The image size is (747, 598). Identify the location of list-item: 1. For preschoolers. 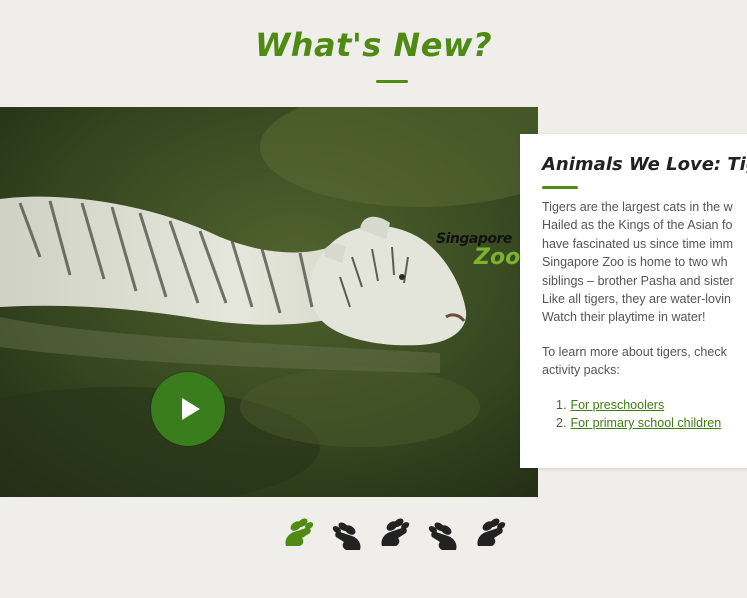
(610, 404).